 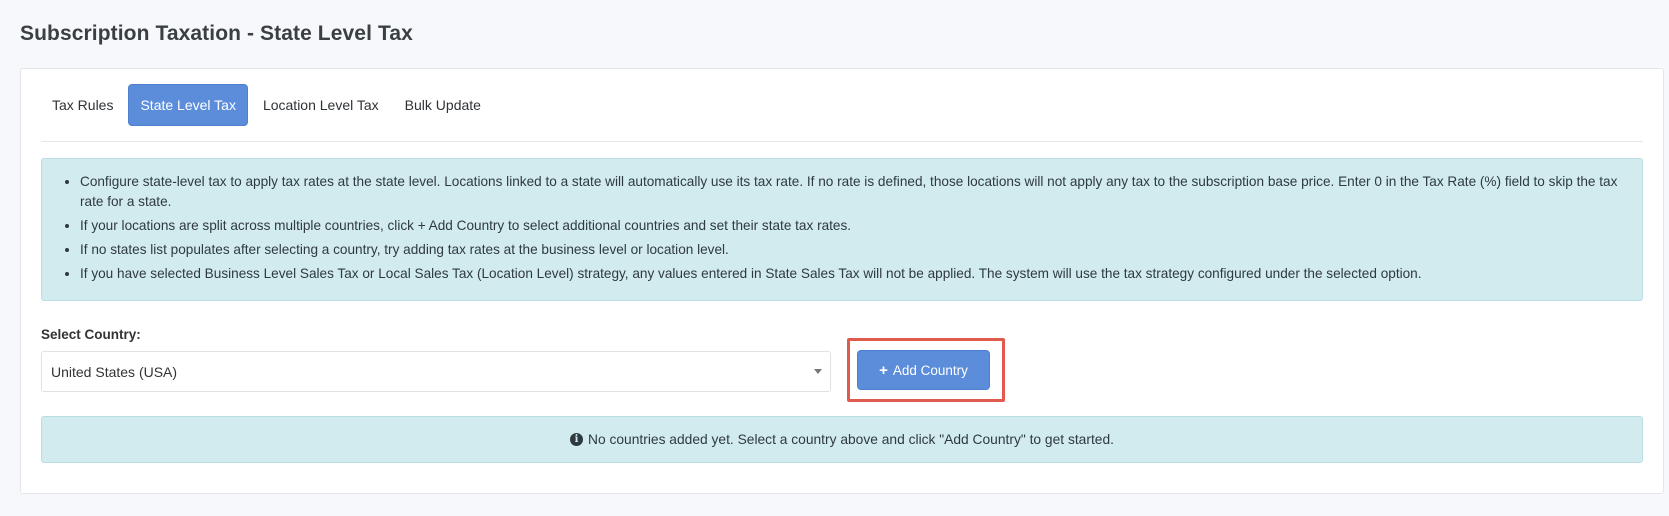 I want to click on tab-bulk-update: Bulk Update, so click(x=443, y=105).